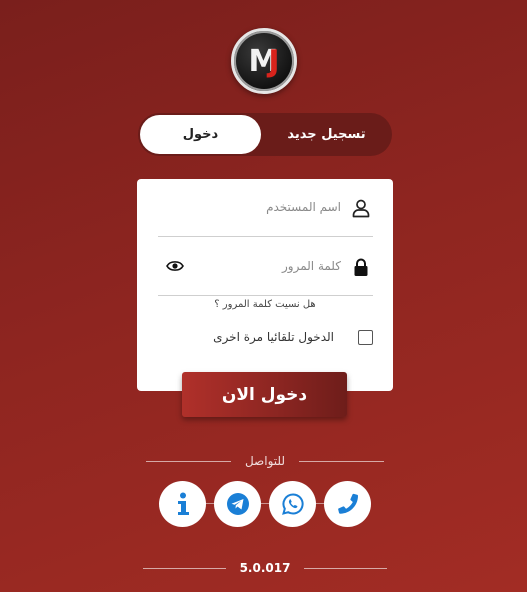  I want to click on contact-divider: للتواصل, so click(265, 461).